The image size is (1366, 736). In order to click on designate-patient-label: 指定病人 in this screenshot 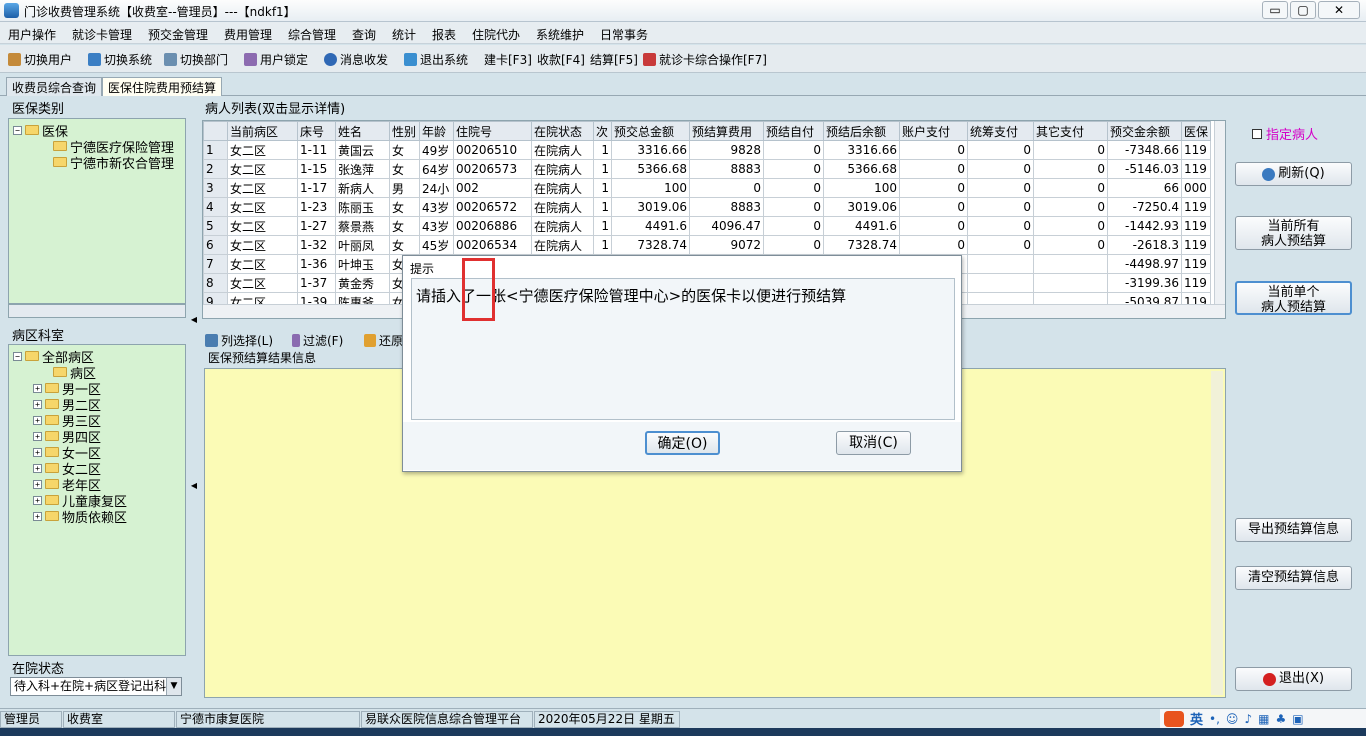, I will do `click(1292, 135)`.